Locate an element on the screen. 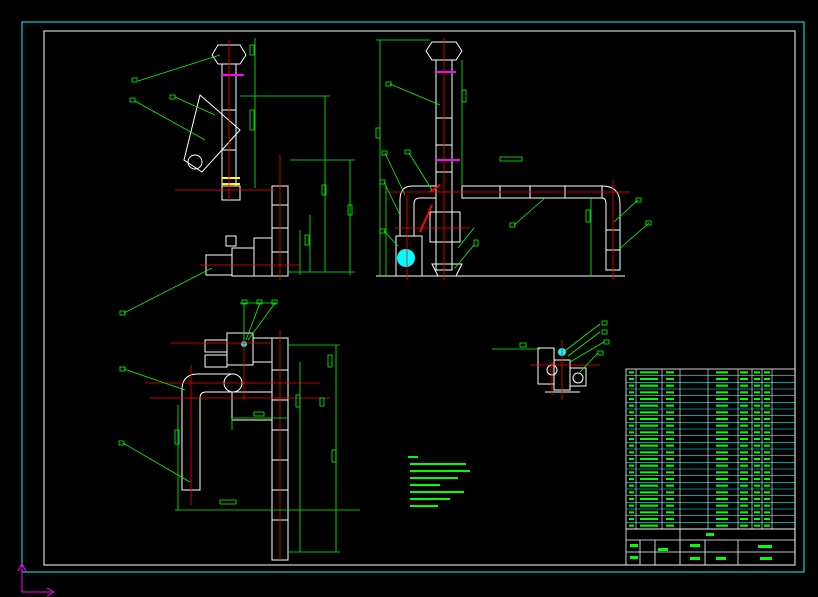  parts-list-table is located at coordinates (710, 449).